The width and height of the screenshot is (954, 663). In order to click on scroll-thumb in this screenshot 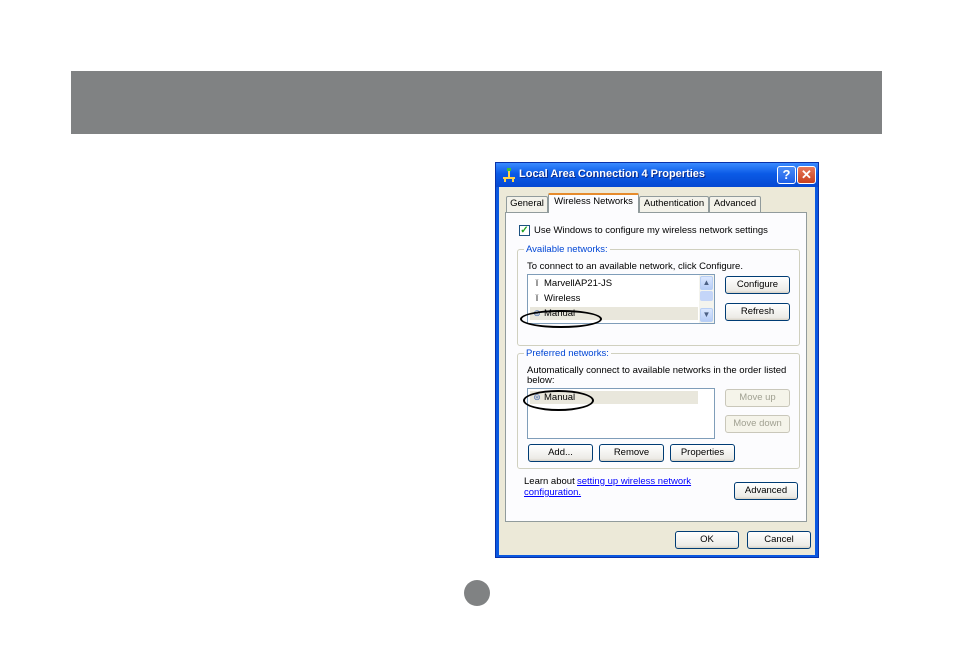, I will do `click(706, 296)`.